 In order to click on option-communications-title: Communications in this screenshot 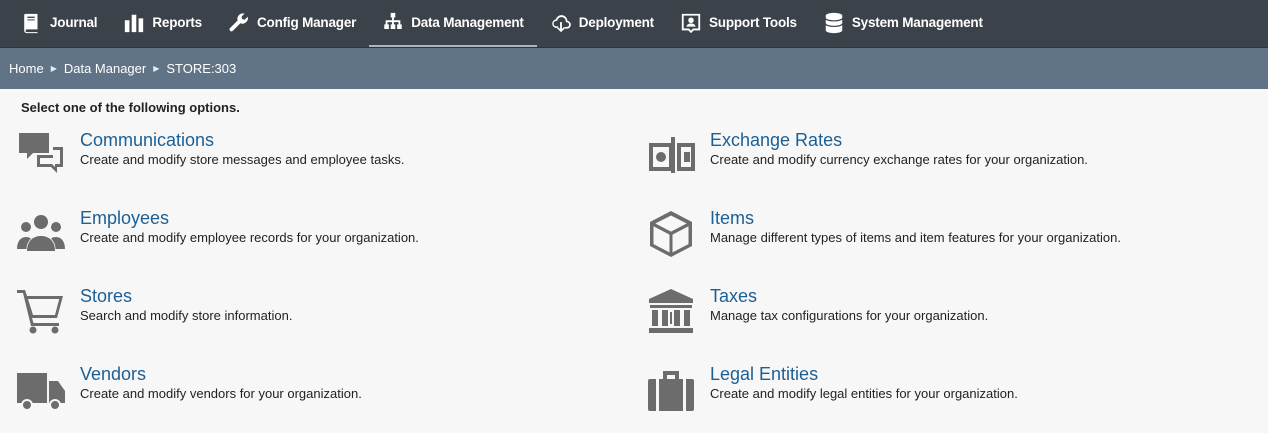, I will do `click(242, 140)`.